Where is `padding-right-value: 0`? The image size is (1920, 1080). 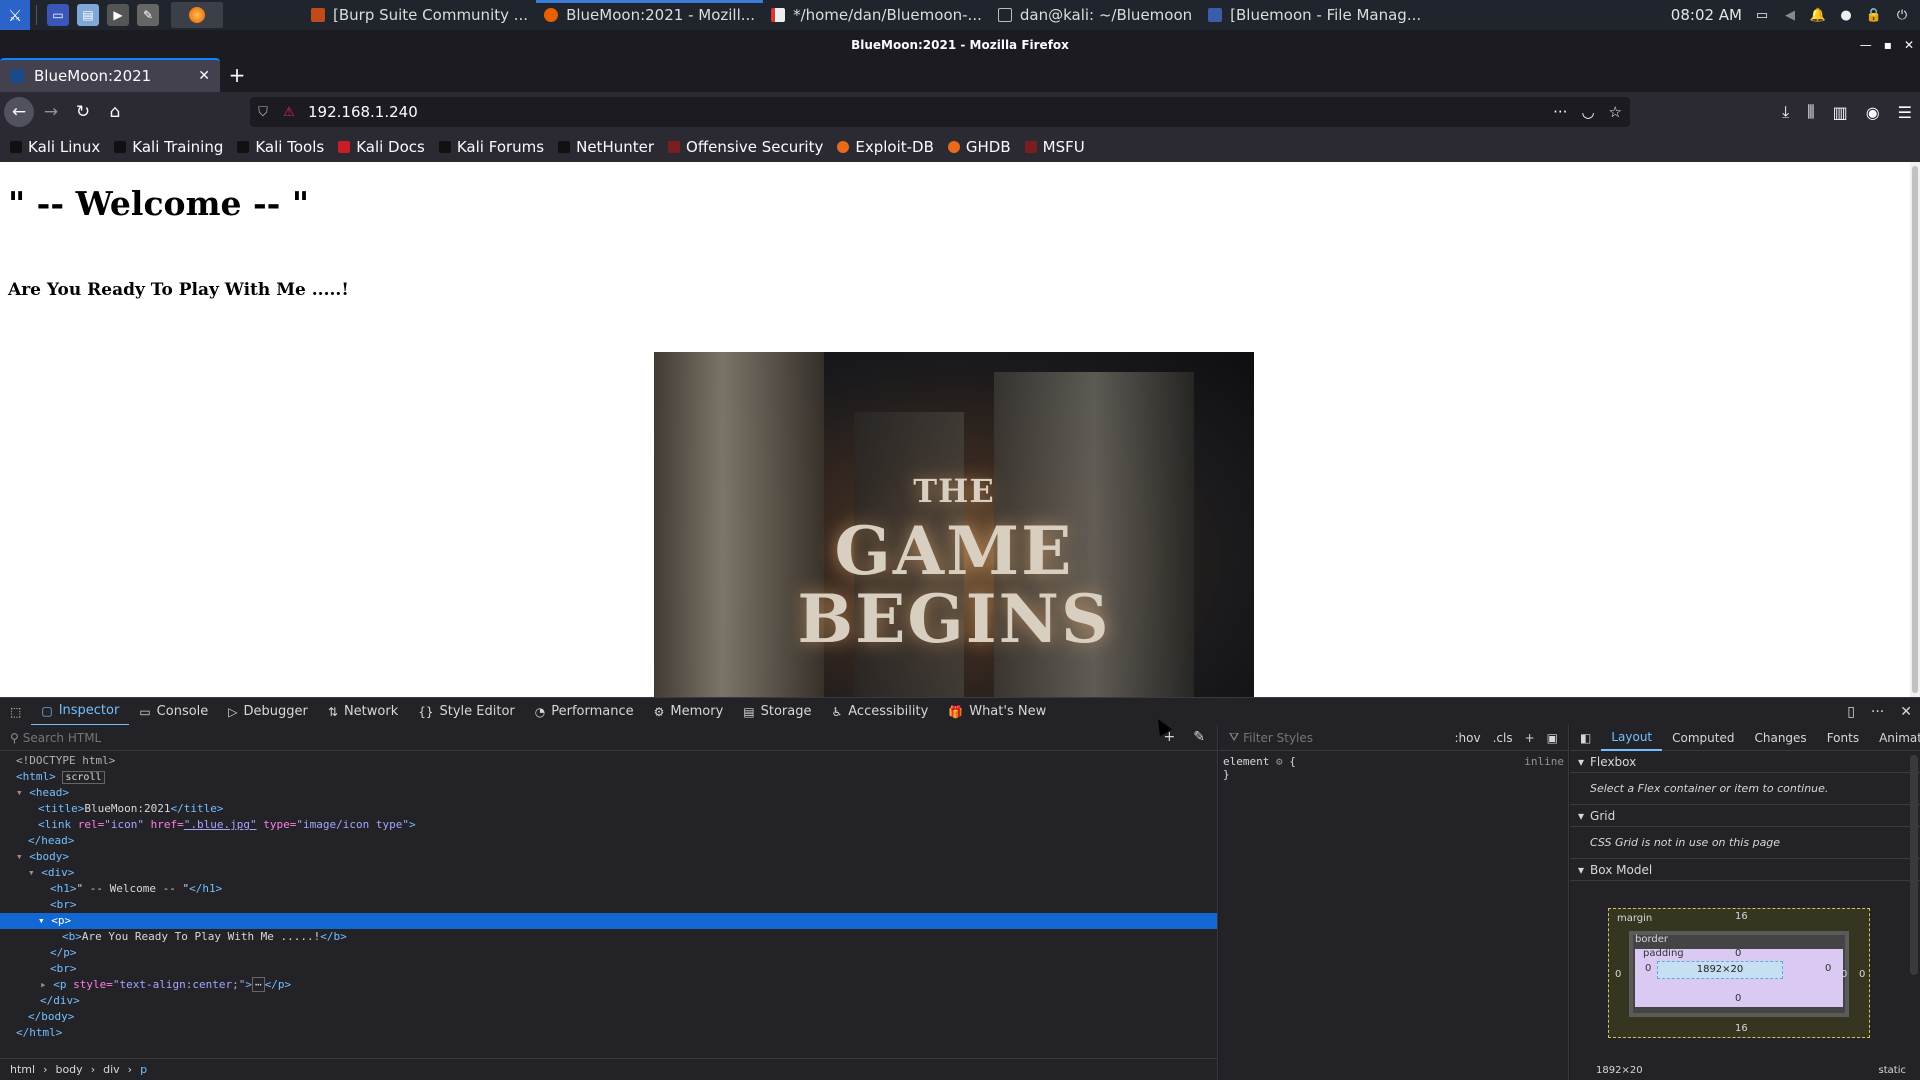 padding-right-value: 0 is located at coordinates (1828, 968).